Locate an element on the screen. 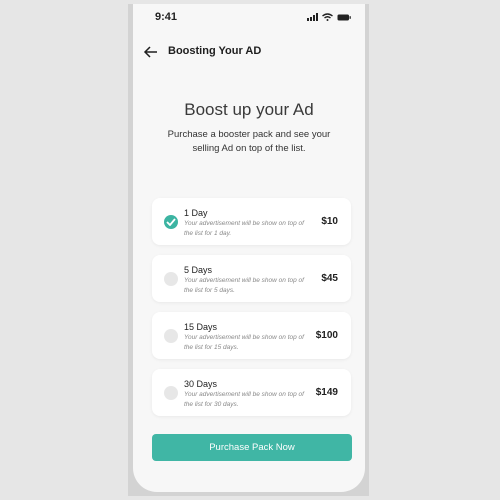 Image resolution: width=500 pixels, height=500 pixels. pack-price: $10 is located at coordinates (329, 221).